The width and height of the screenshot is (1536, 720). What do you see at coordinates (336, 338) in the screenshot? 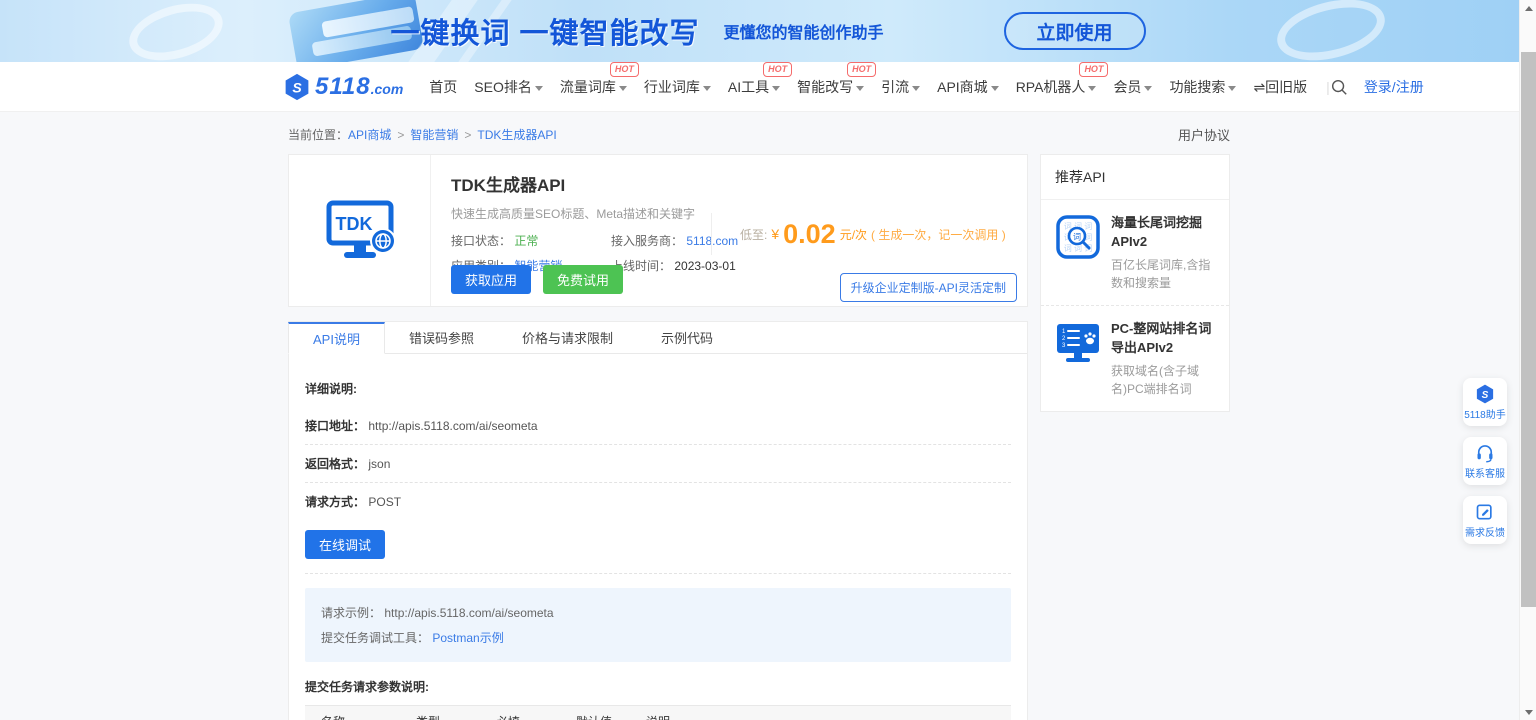
I see `tab-api-description: API说明` at bounding box center [336, 338].